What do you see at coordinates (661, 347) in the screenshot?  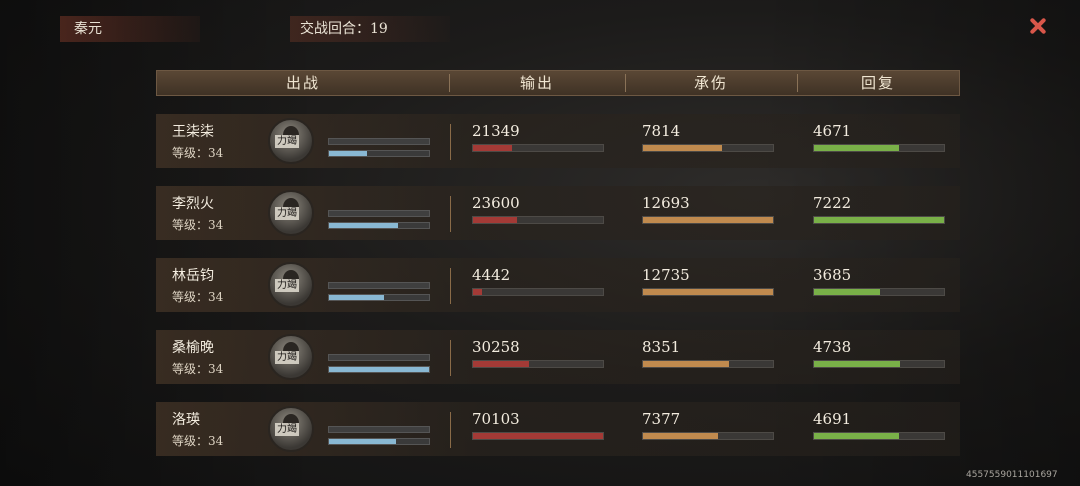 I see `damage-taken-value: 8351` at bounding box center [661, 347].